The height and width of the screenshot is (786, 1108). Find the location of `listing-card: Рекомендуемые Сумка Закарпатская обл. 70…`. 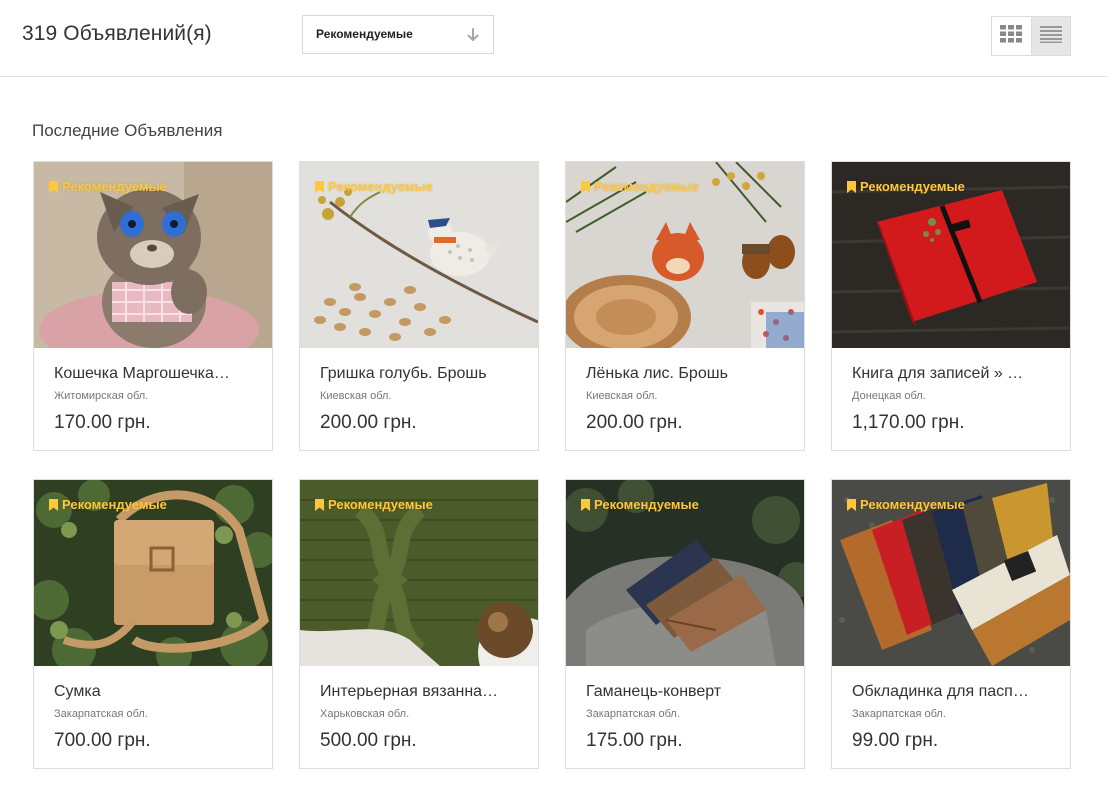

listing-card: Рекомендуемые Сумка Закарпатская обл. 70… is located at coordinates (153, 624).